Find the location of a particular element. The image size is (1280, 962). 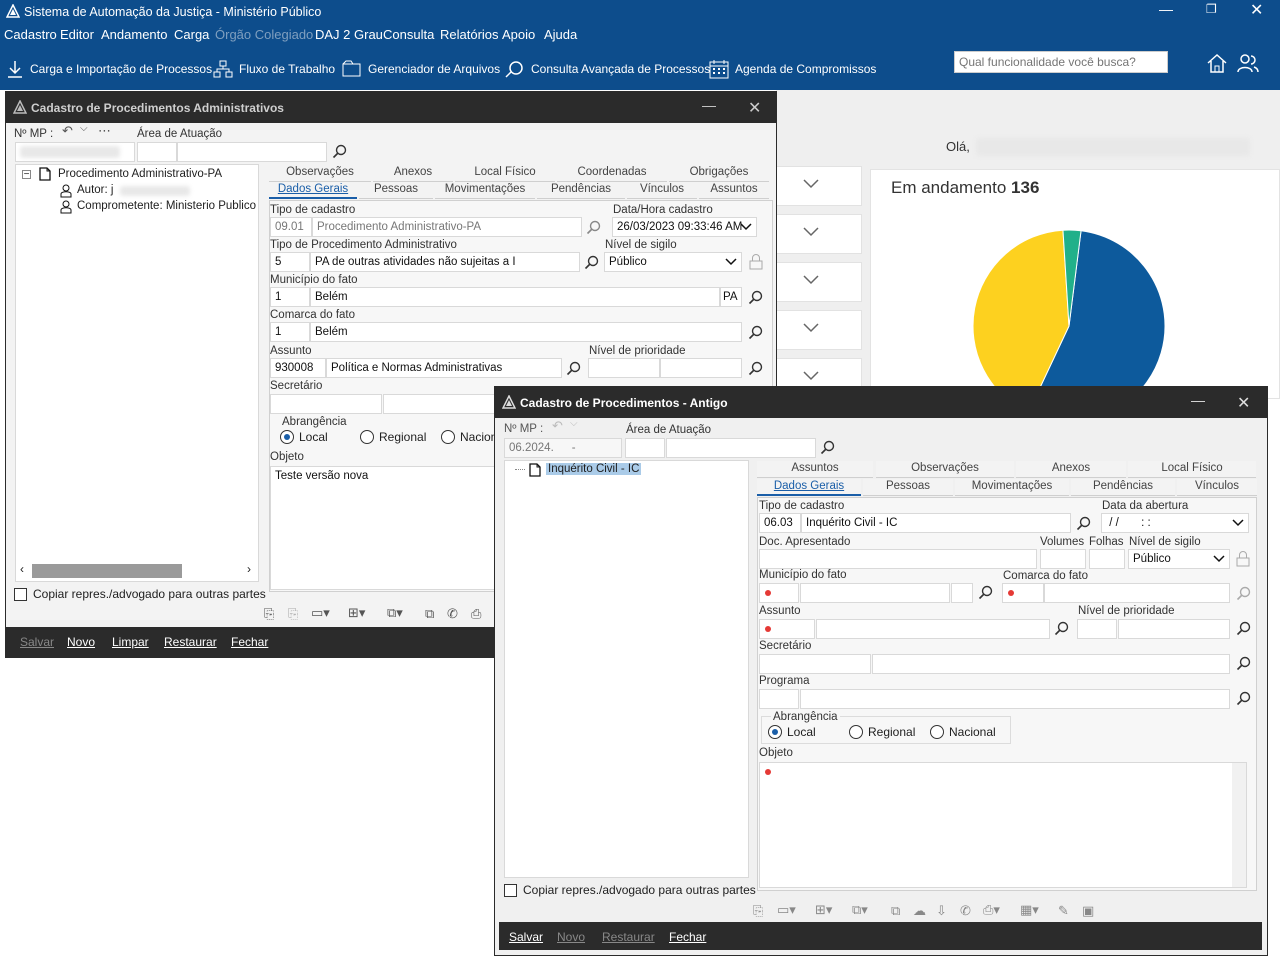

users-icon is located at coordinates (1248, 63).